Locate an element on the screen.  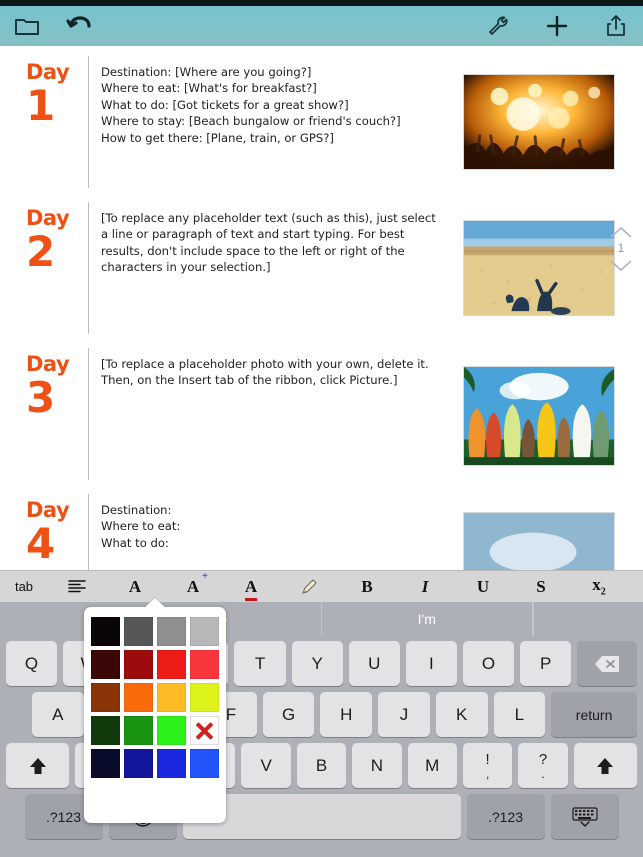
key-u: U is located at coordinates (374, 663).